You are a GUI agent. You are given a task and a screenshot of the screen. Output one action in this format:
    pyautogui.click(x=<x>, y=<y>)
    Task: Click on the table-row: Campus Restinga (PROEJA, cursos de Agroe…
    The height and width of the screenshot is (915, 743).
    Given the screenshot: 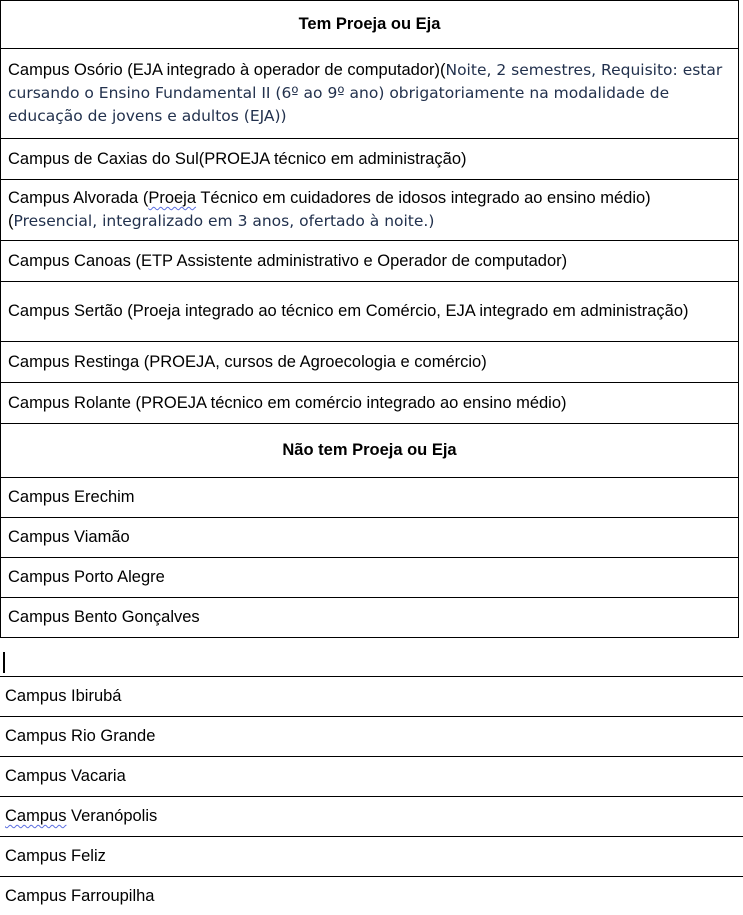 What is the action you would take?
    pyautogui.click(x=369, y=362)
    